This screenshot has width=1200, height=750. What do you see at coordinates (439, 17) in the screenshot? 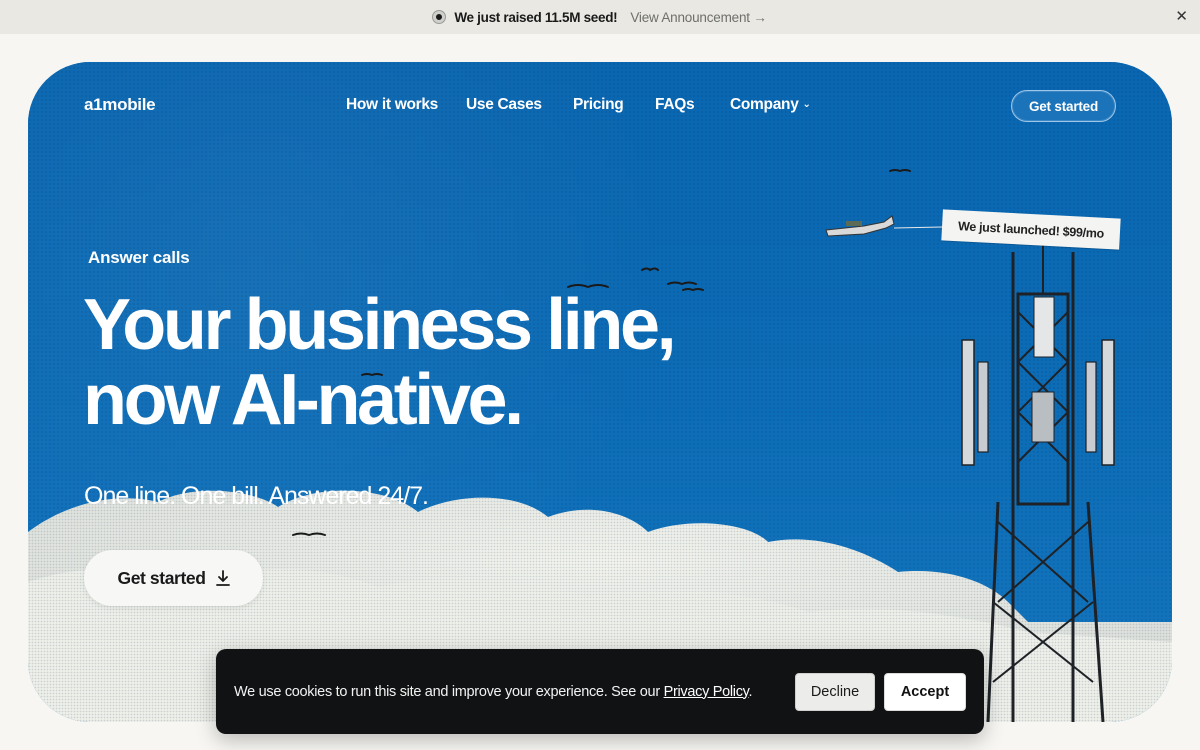
I see `record-dot-icon` at bounding box center [439, 17].